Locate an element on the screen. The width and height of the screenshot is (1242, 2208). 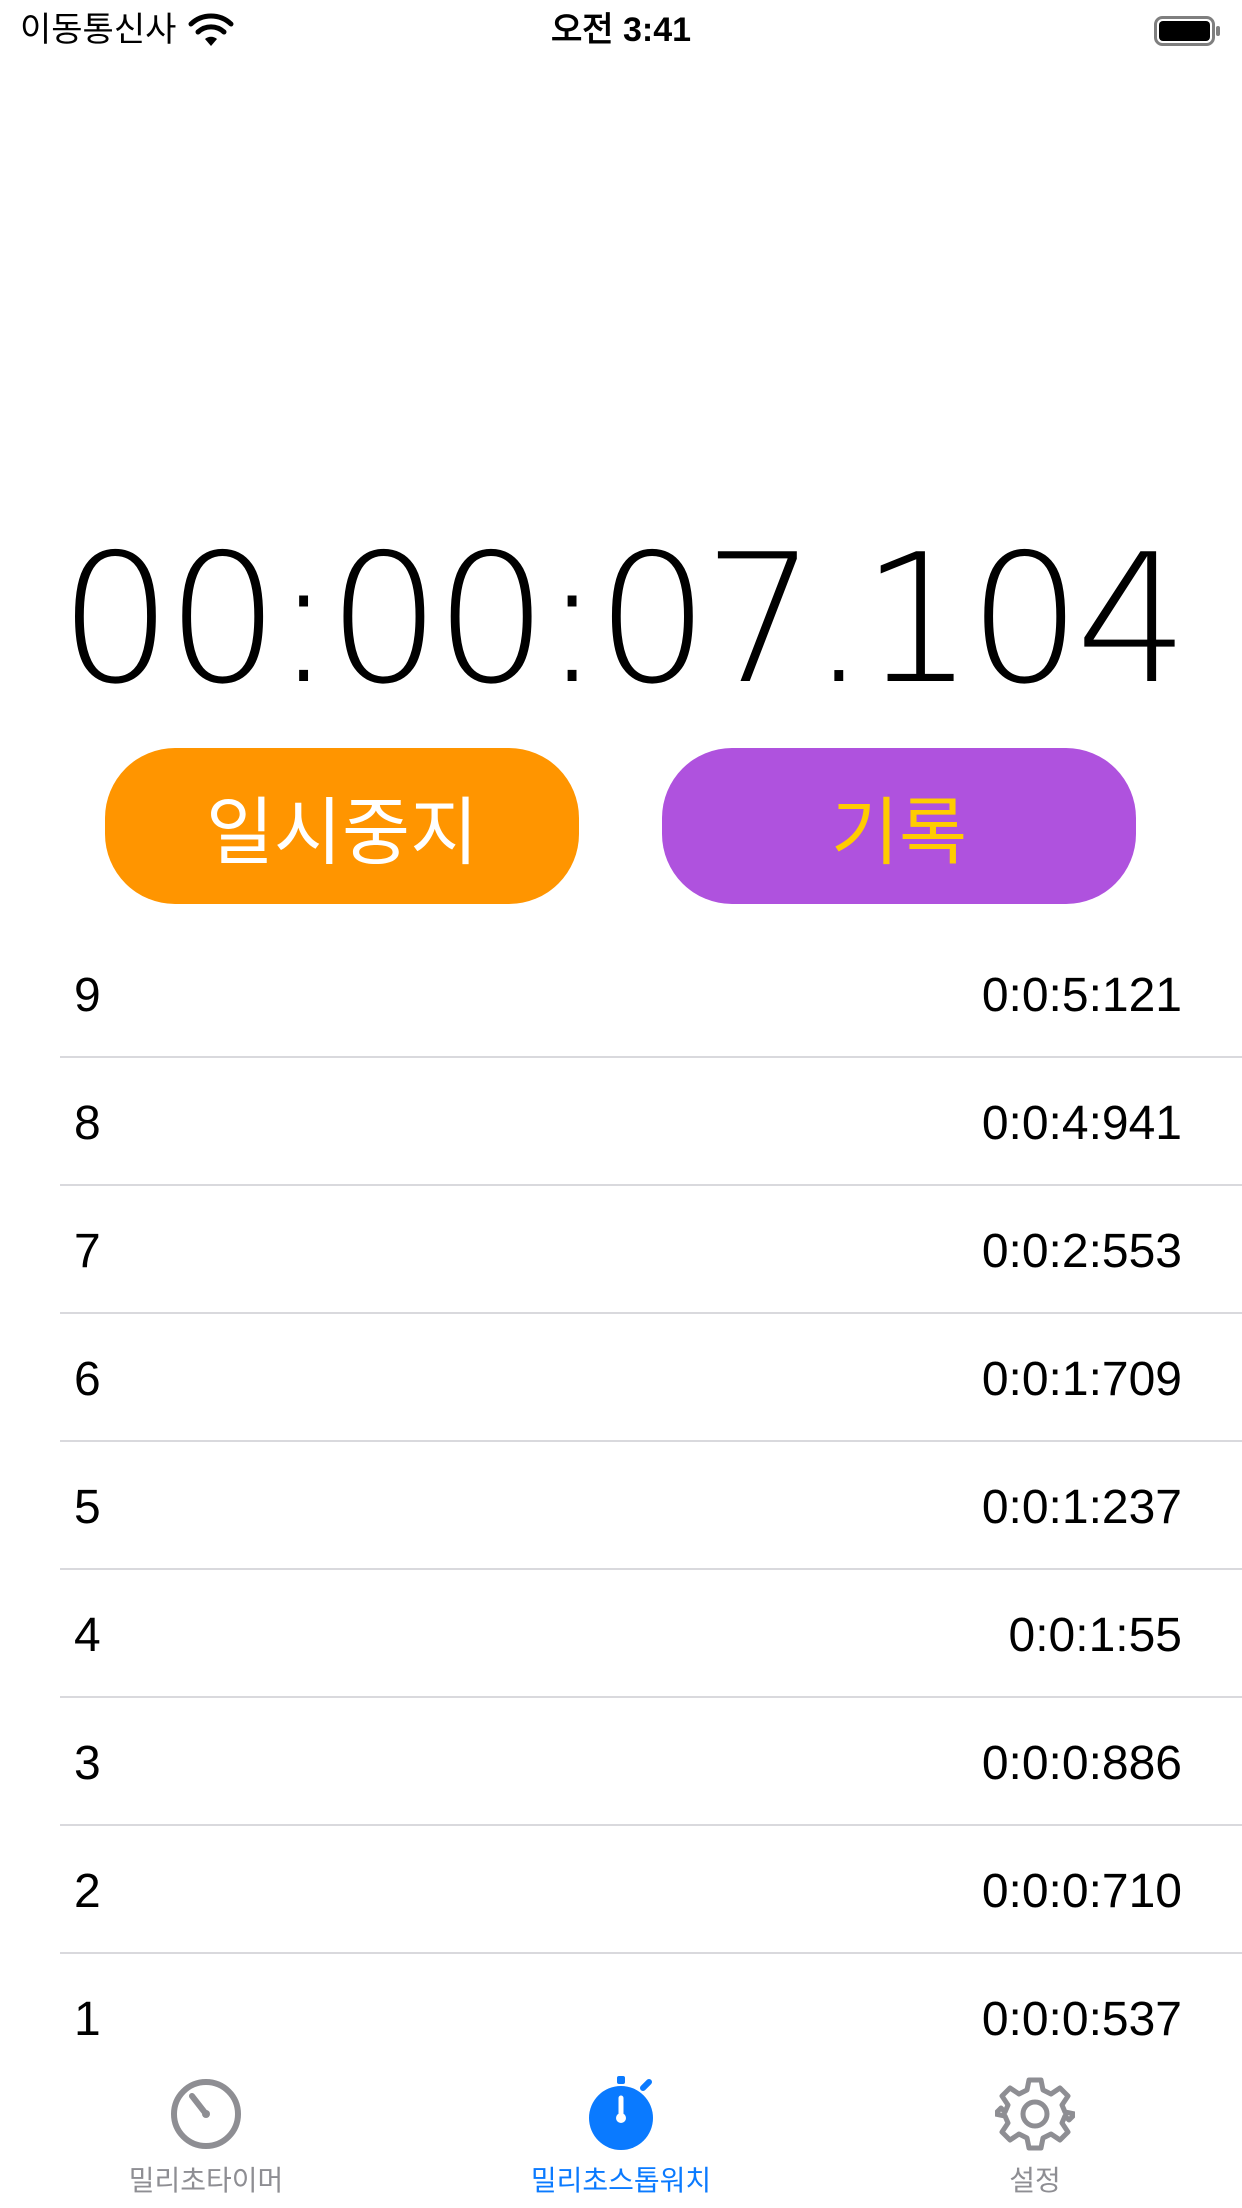
status-bar: 이동통신사 오전 3:41 is located at coordinates (621, 32).